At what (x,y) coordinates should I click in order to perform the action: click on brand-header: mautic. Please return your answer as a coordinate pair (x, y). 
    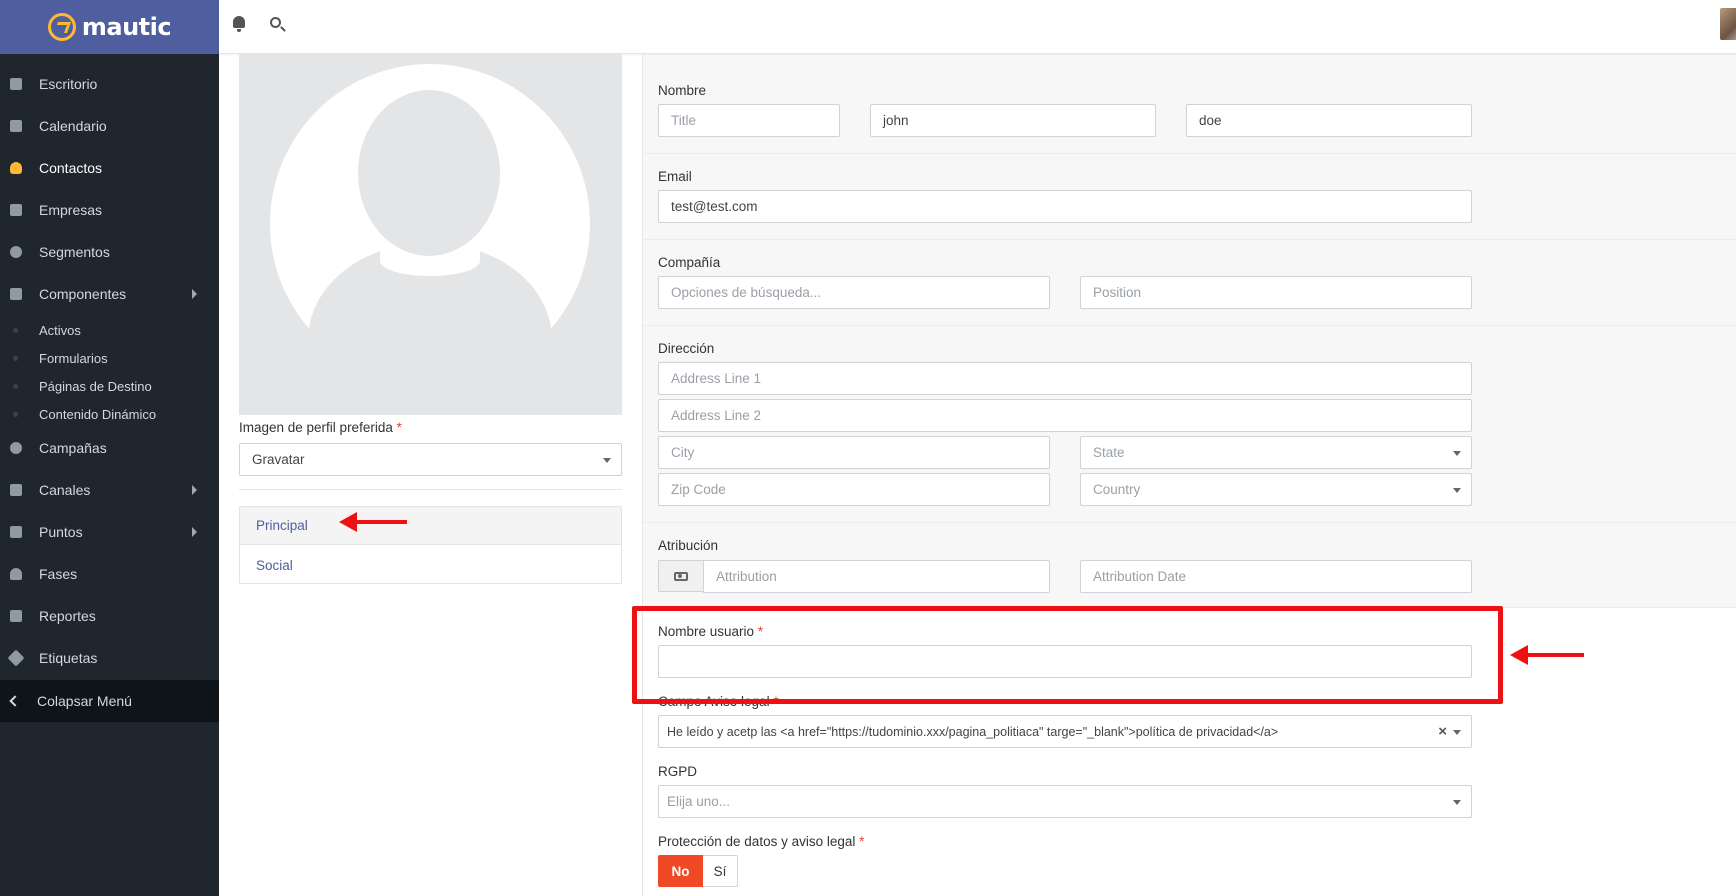
    Looking at the image, I should click on (109, 27).